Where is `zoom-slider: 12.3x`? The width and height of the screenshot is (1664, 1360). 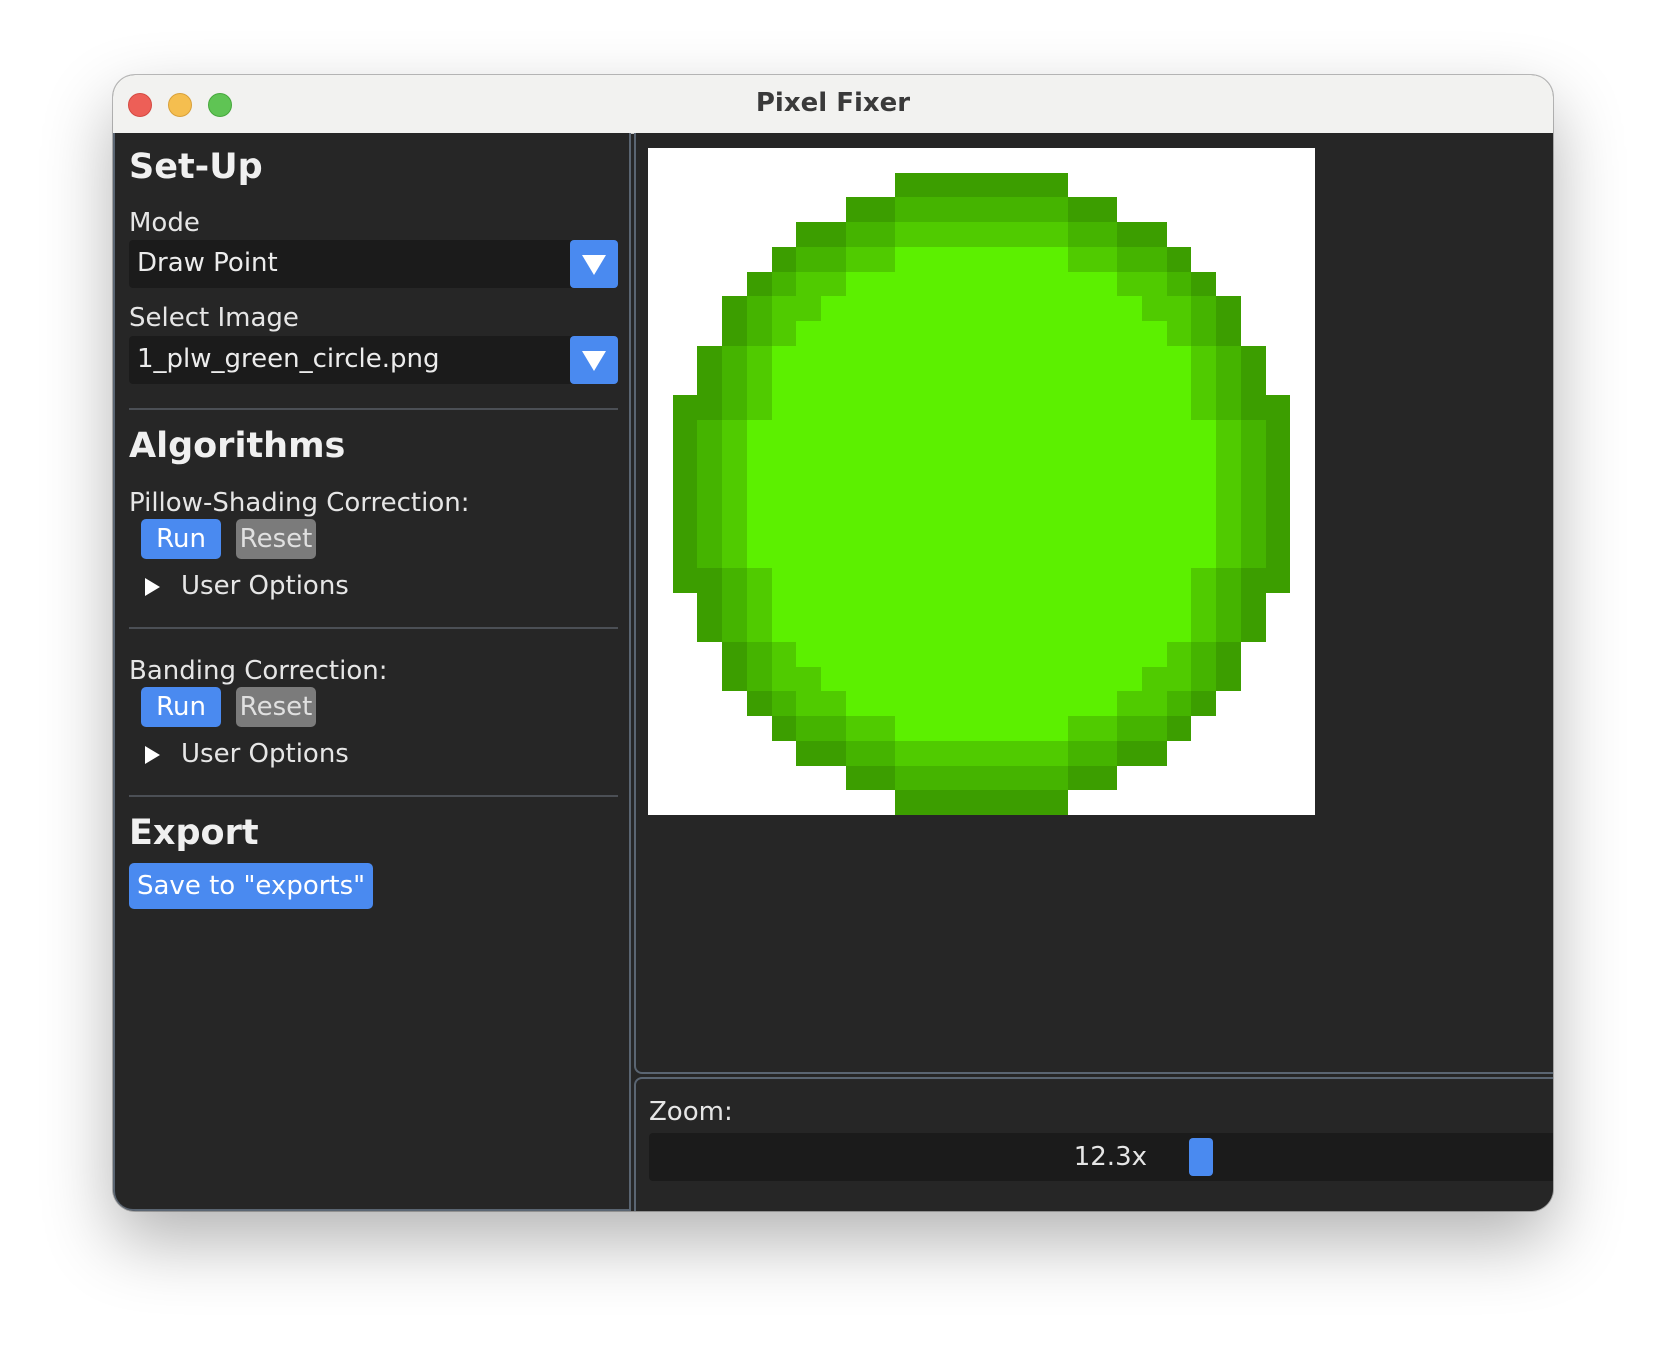 zoom-slider: 12.3x is located at coordinates (1101, 1157).